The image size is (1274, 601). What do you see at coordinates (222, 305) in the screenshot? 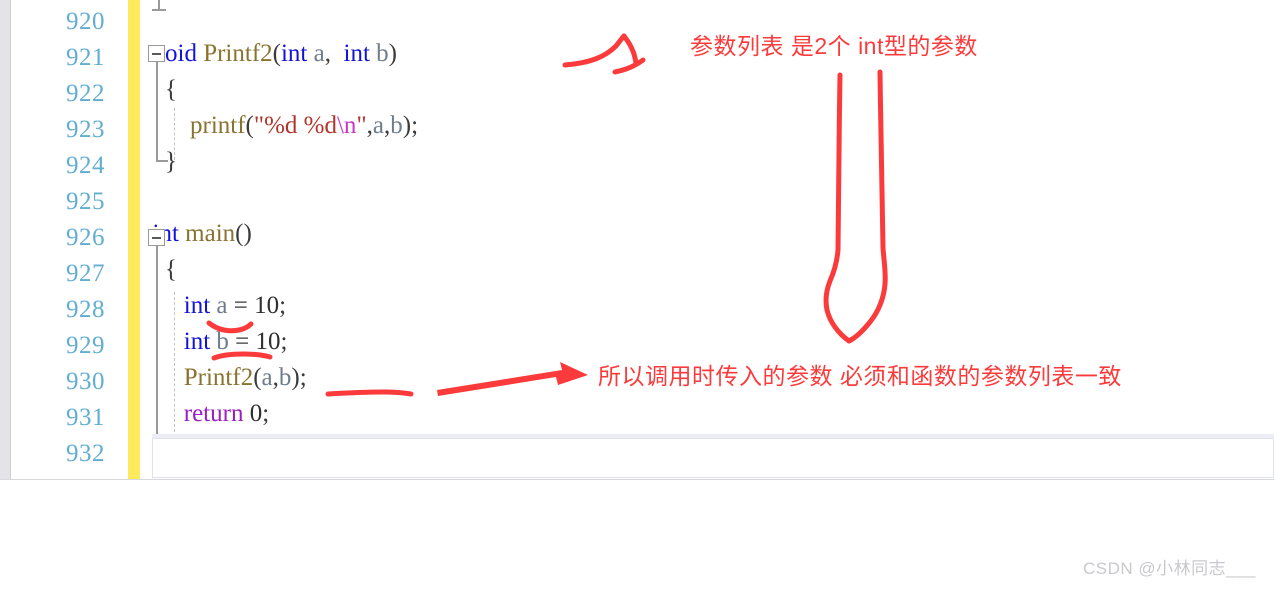
I see `token-var-a: a` at bounding box center [222, 305].